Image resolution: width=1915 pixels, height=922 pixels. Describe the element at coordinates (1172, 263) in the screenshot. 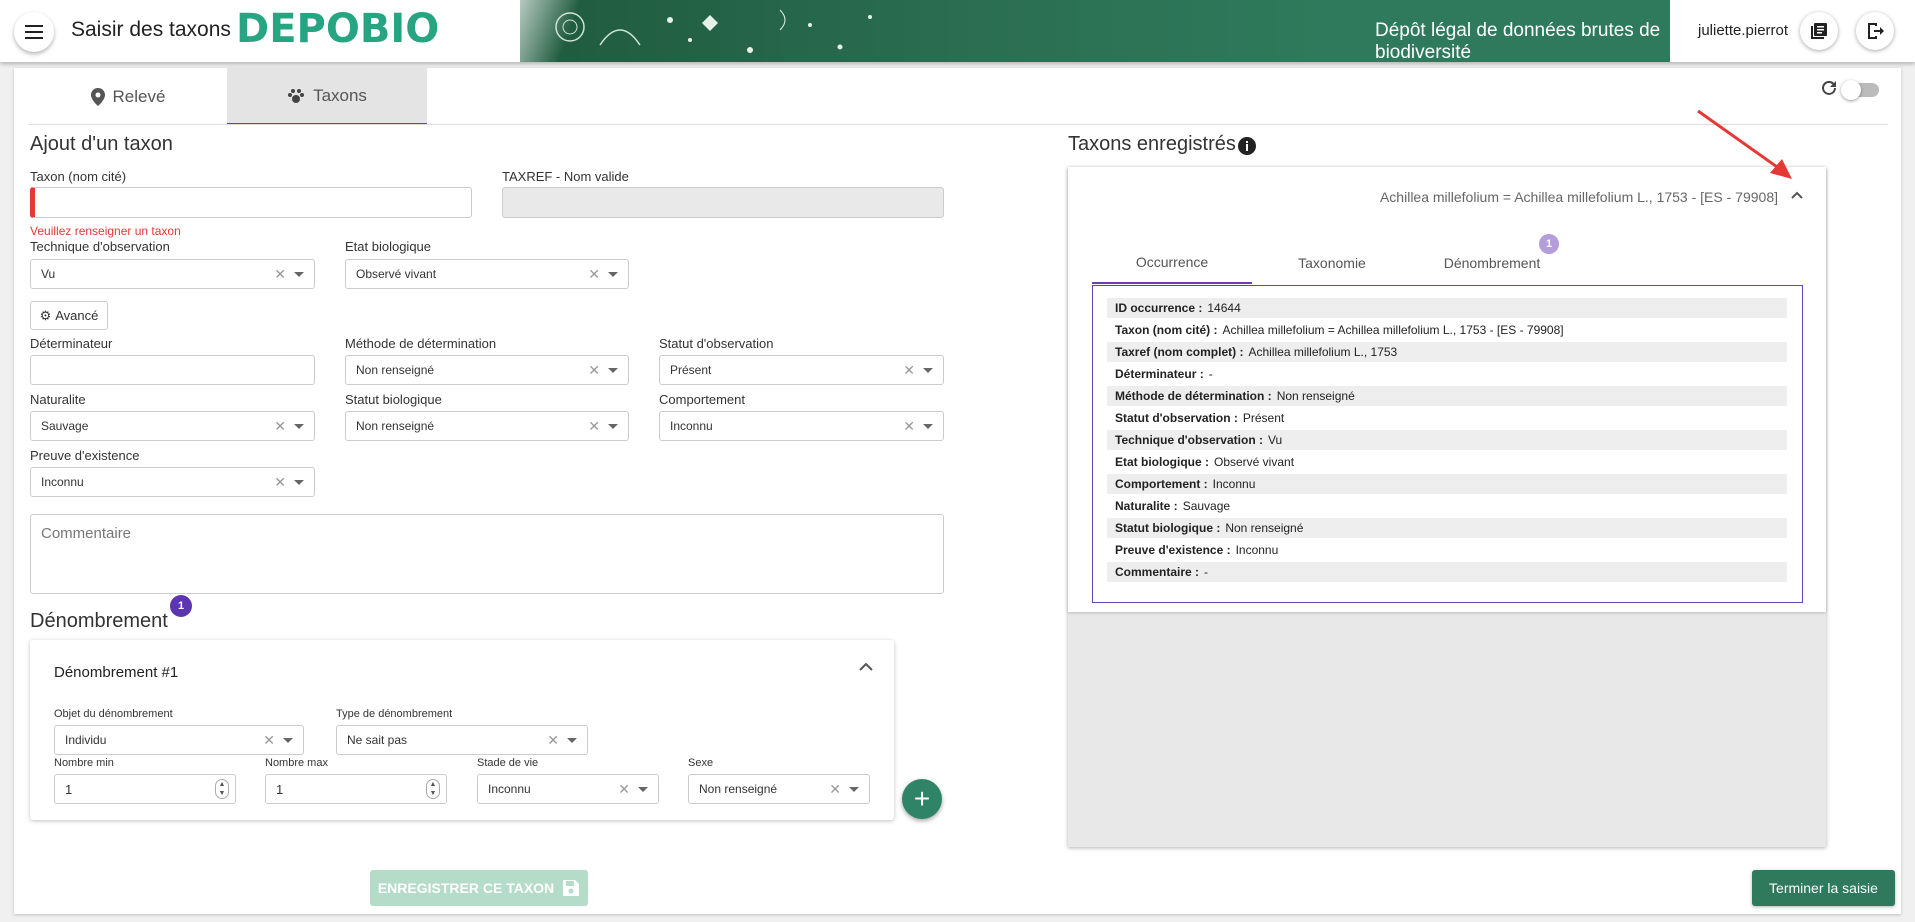

I see `tab-occurrence: Occurrence` at that location.